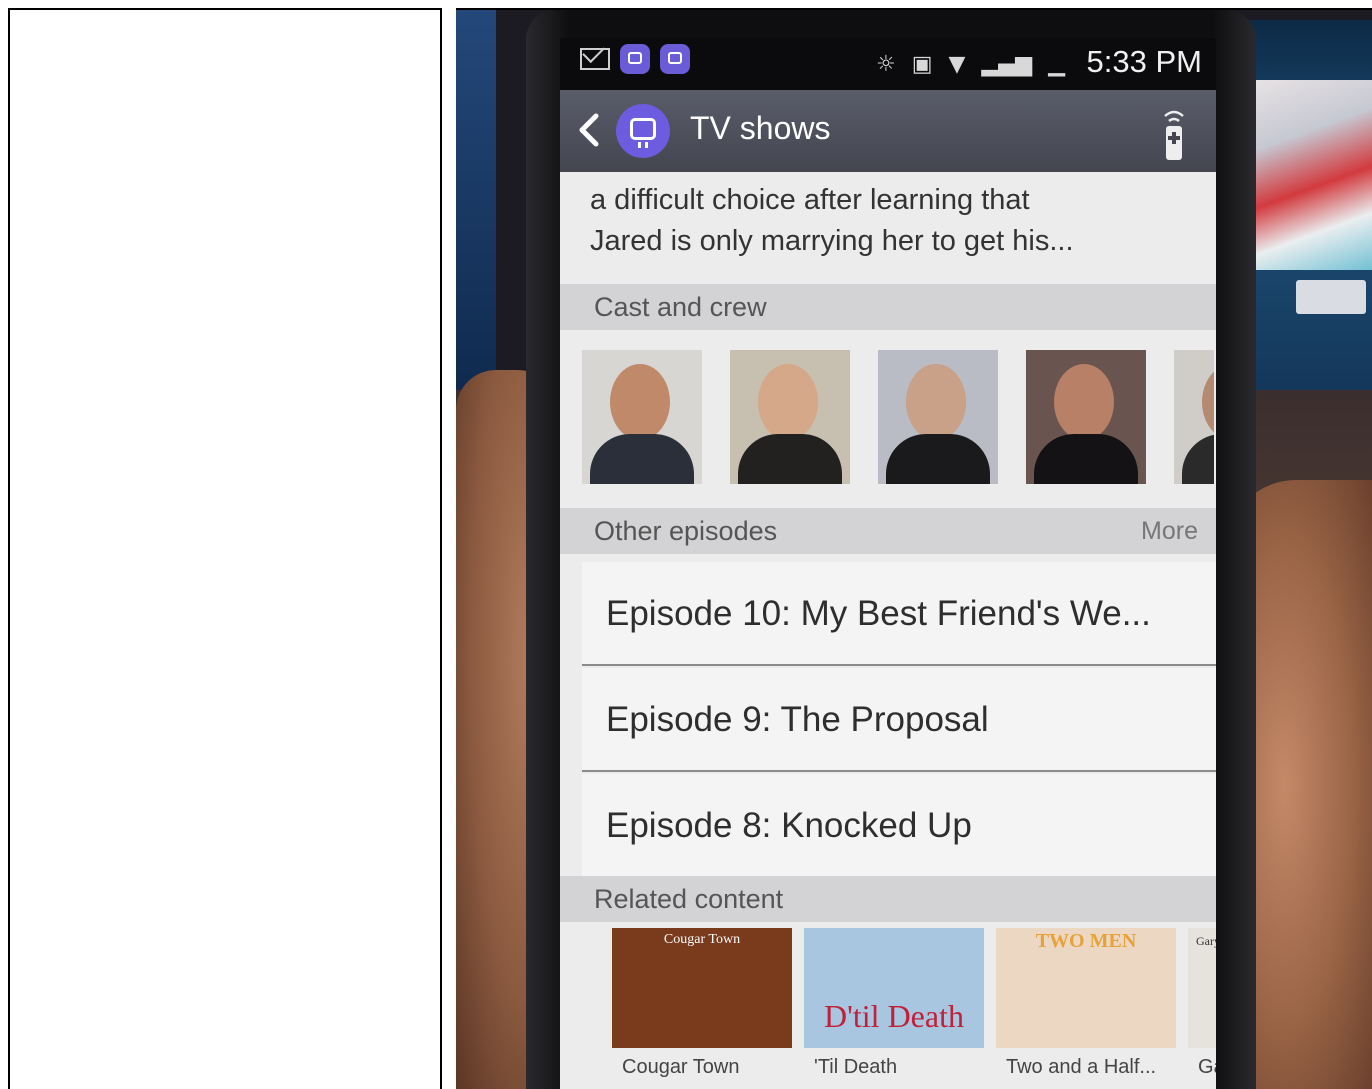 Image resolution: width=1372 pixels, height=1089 pixels. Describe the element at coordinates (1169, 531) in the screenshot. I see `more-link: More` at that location.